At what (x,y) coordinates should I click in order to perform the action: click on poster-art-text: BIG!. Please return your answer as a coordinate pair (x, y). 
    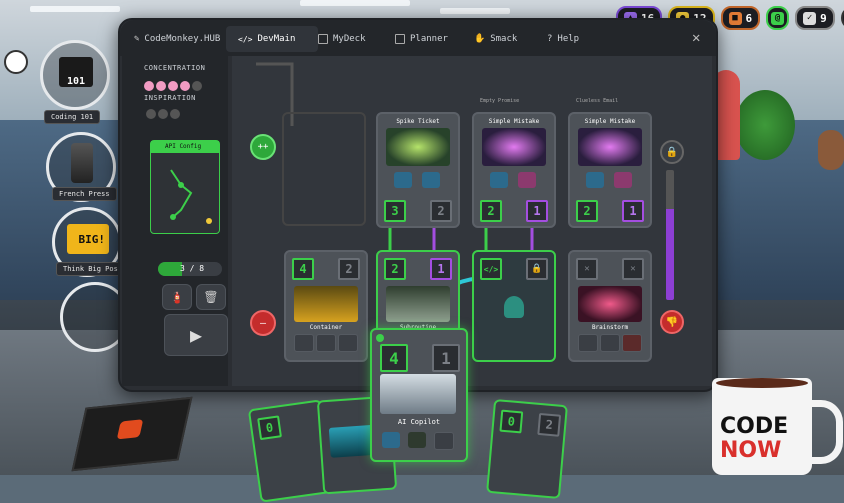
    Looking at the image, I should click on (92, 239).